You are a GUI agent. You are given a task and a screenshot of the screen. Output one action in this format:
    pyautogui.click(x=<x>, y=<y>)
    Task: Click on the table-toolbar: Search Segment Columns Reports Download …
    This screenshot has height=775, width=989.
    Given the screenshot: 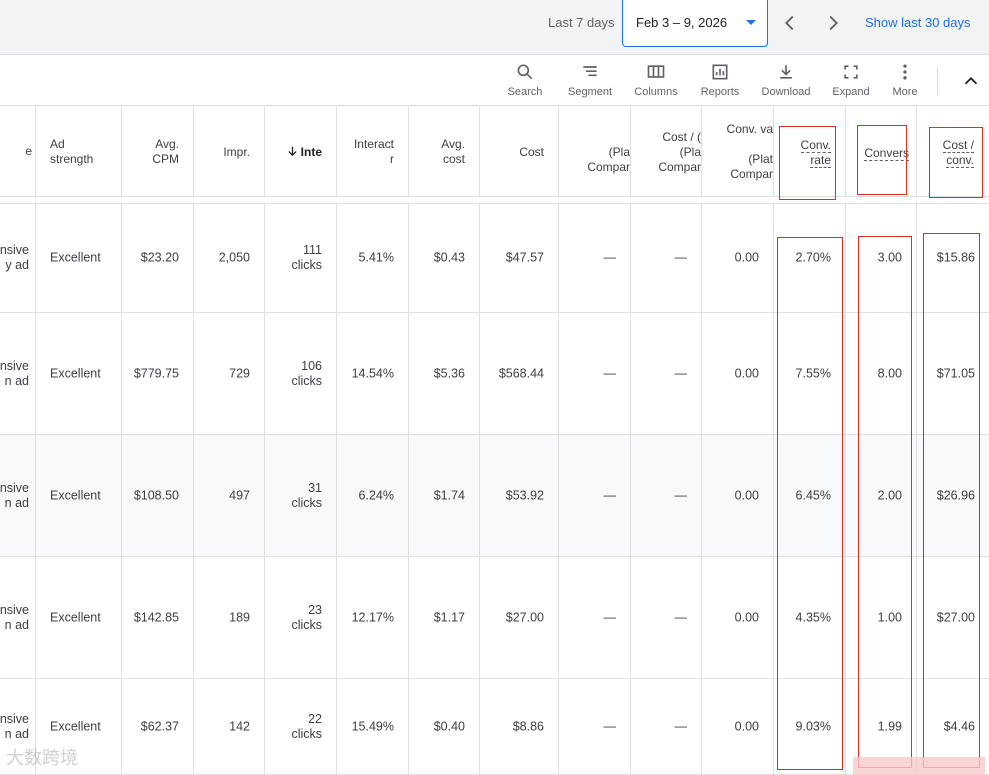 What is the action you would take?
    pyautogui.click(x=494, y=81)
    